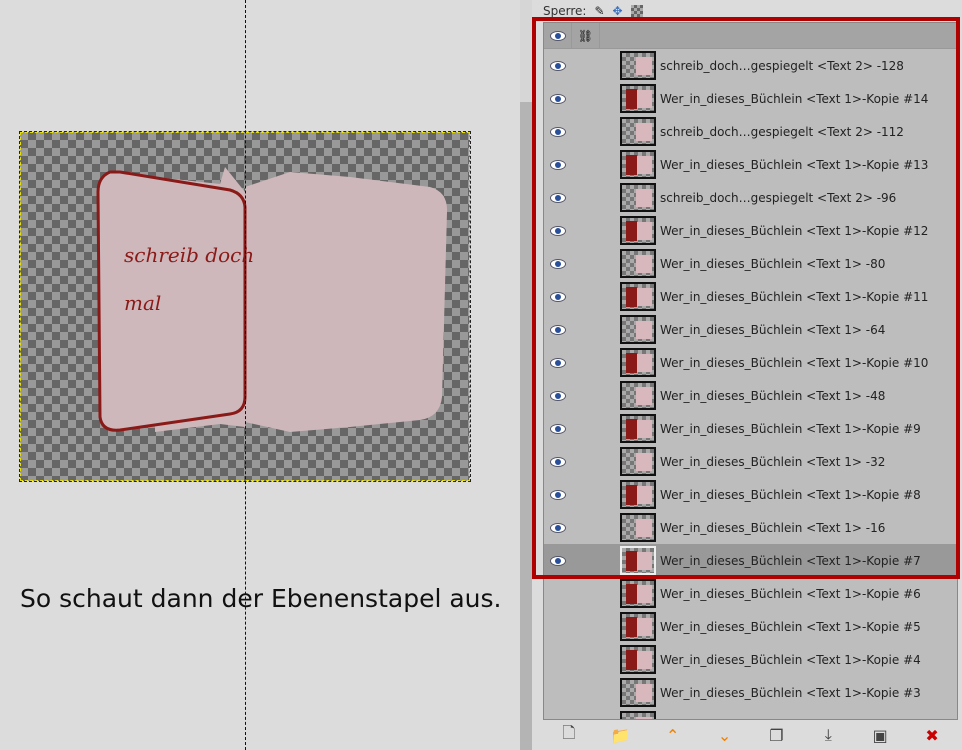  I want to click on layer-name: Wer_in_dieses_Büchlein <Text 1>-Kopie #5, so click(790, 627).